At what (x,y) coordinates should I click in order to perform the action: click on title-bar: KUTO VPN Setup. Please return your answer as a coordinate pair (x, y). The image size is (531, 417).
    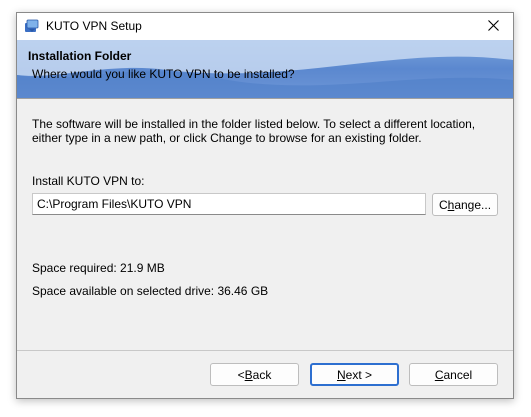
    Looking at the image, I should click on (265, 26).